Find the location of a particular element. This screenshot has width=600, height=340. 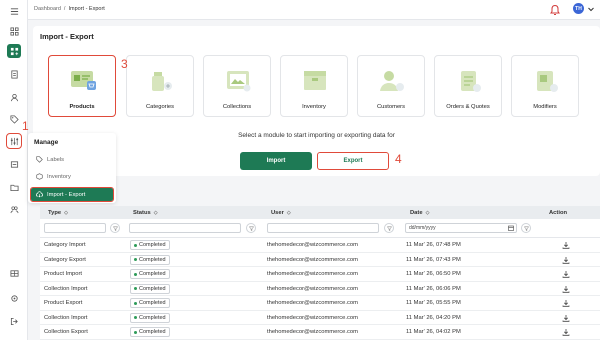

flyout-title: Manage is located at coordinates (46, 142).